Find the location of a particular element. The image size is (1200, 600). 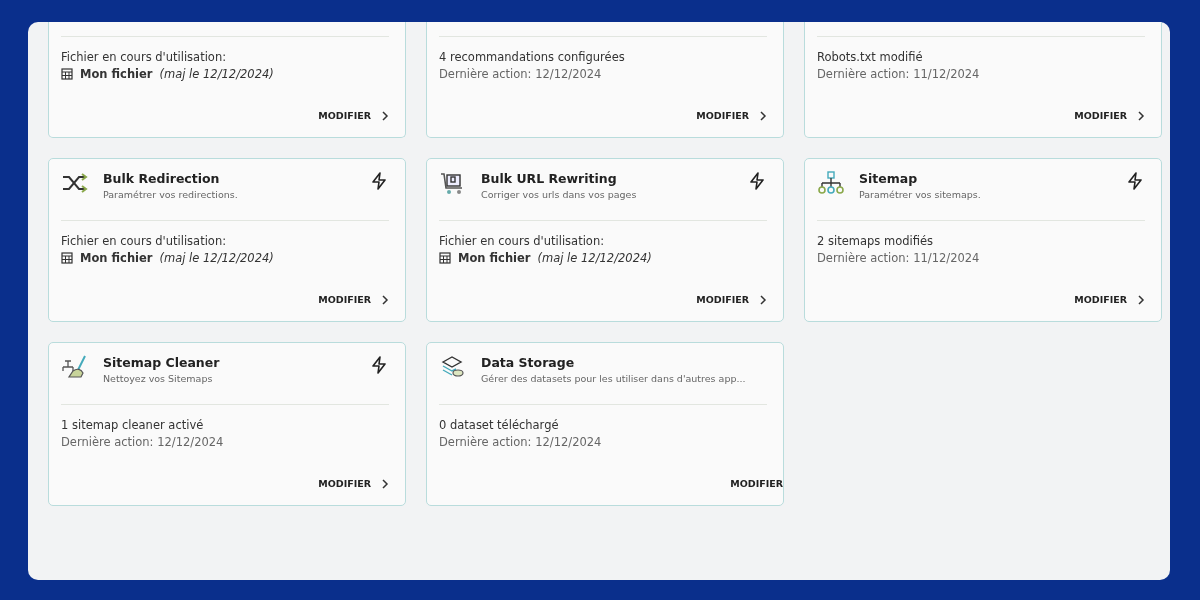

status-text: 1 sitemap cleaner activé is located at coordinates (133, 425).